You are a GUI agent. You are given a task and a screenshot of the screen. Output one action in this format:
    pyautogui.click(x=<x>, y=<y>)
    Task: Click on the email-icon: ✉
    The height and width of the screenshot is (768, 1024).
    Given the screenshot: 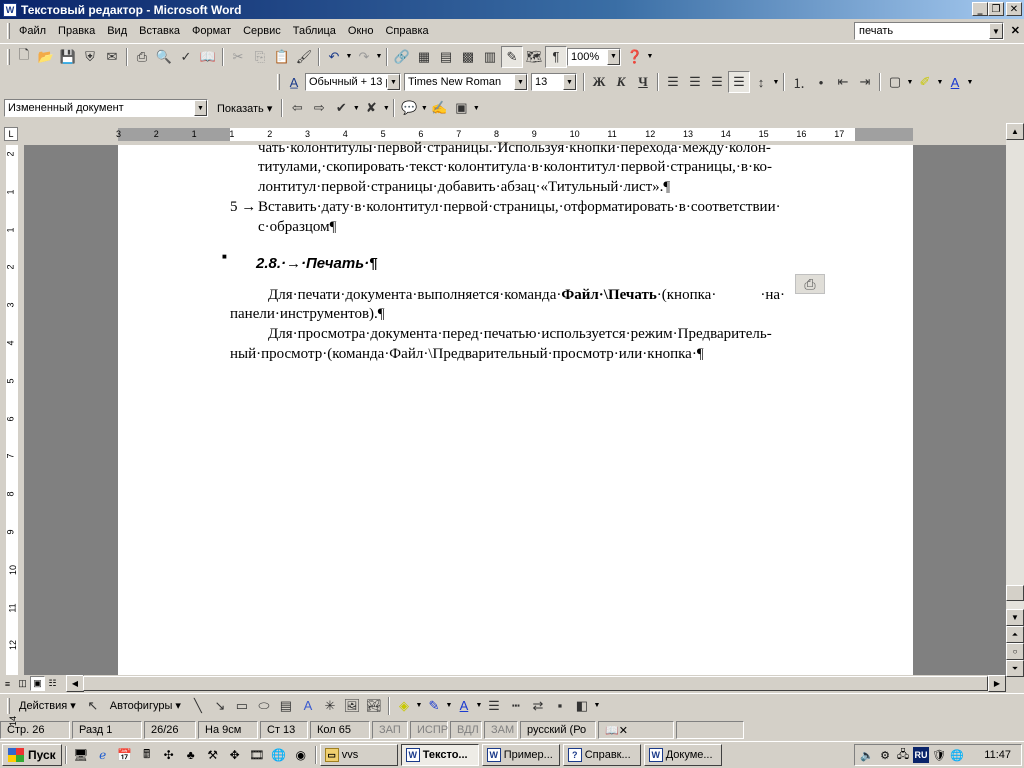 What is the action you would take?
    pyautogui.click(x=112, y=57)
    